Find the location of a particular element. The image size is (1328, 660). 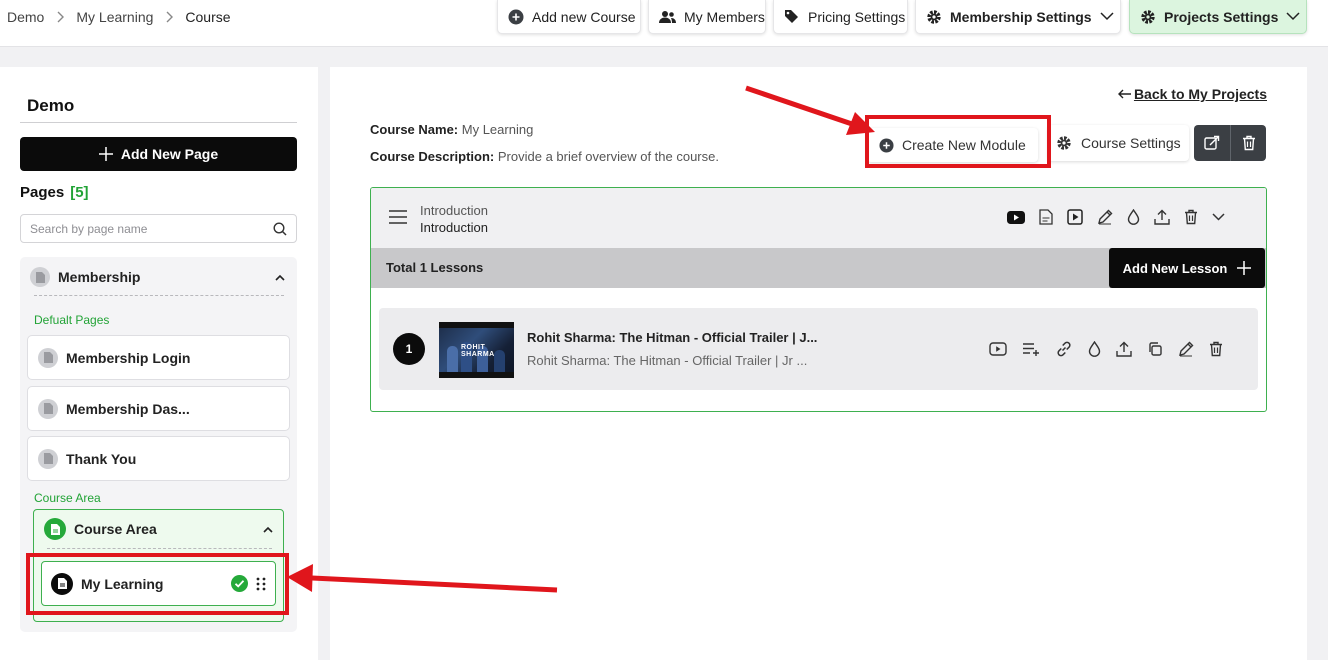

add-new-page-label: Add New Page is located at coordinates (169, 154).